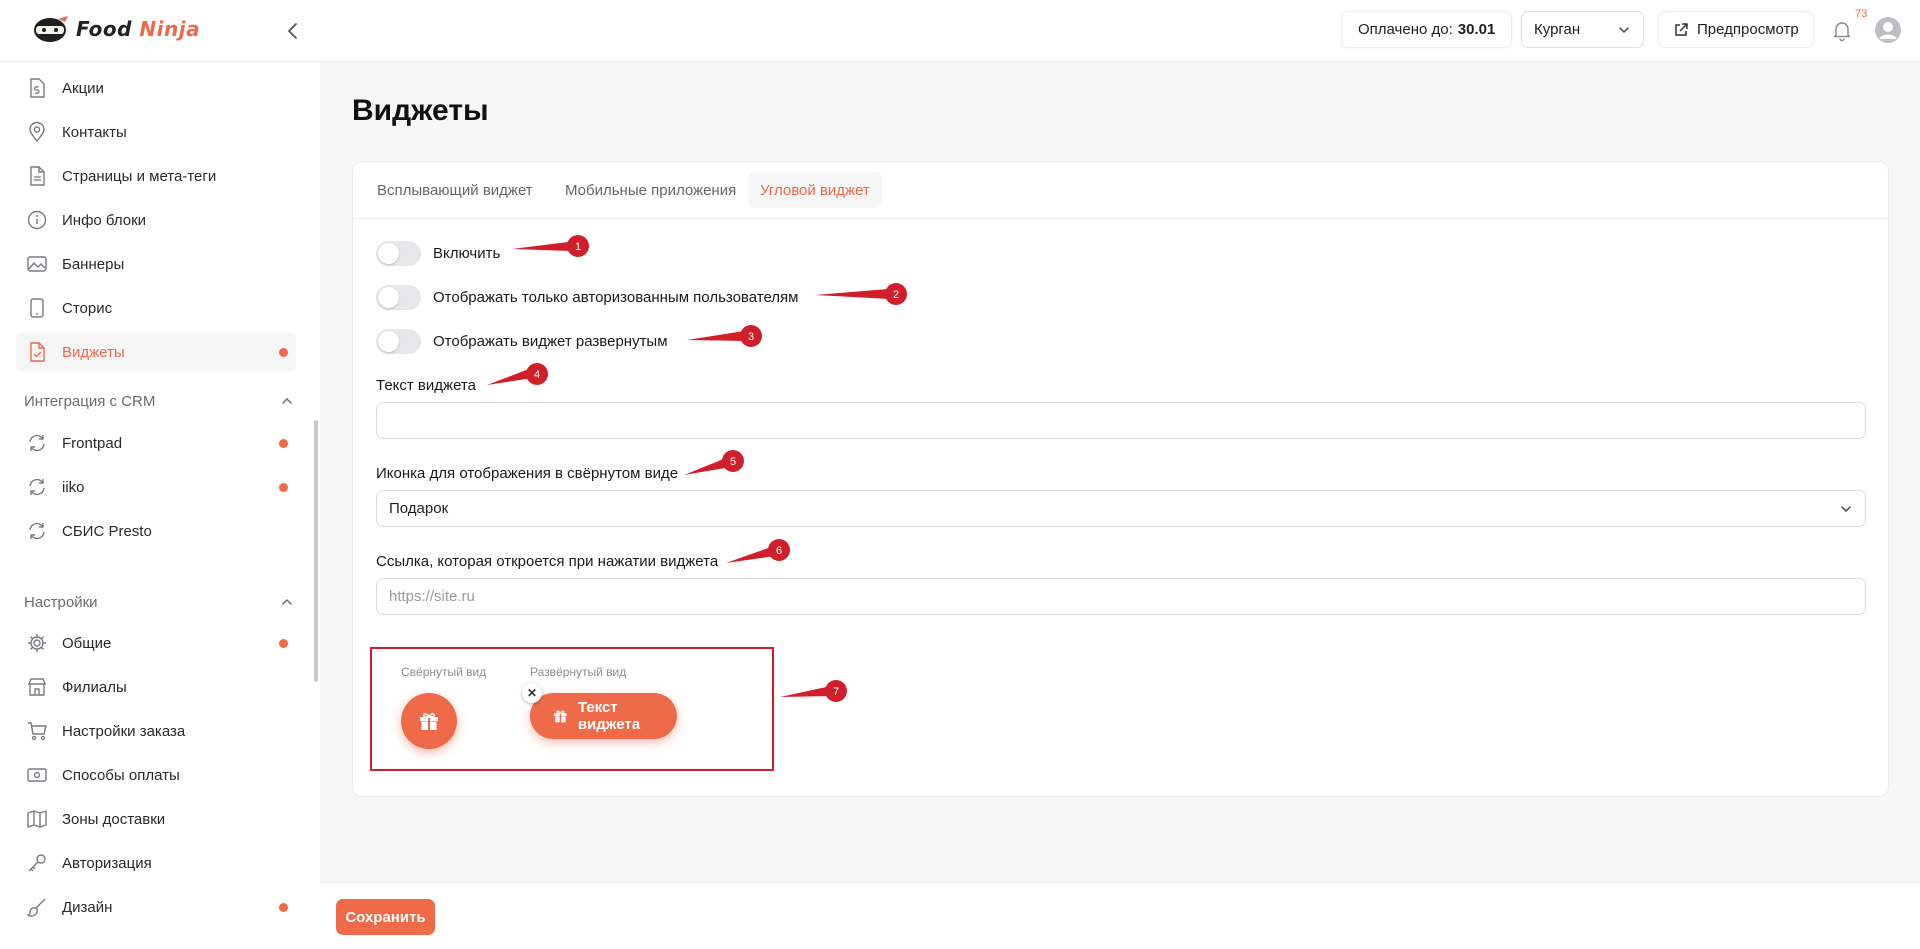  Describe the element at coordinates (37, 863) in the screenshot. I see `key-icon` at that location.